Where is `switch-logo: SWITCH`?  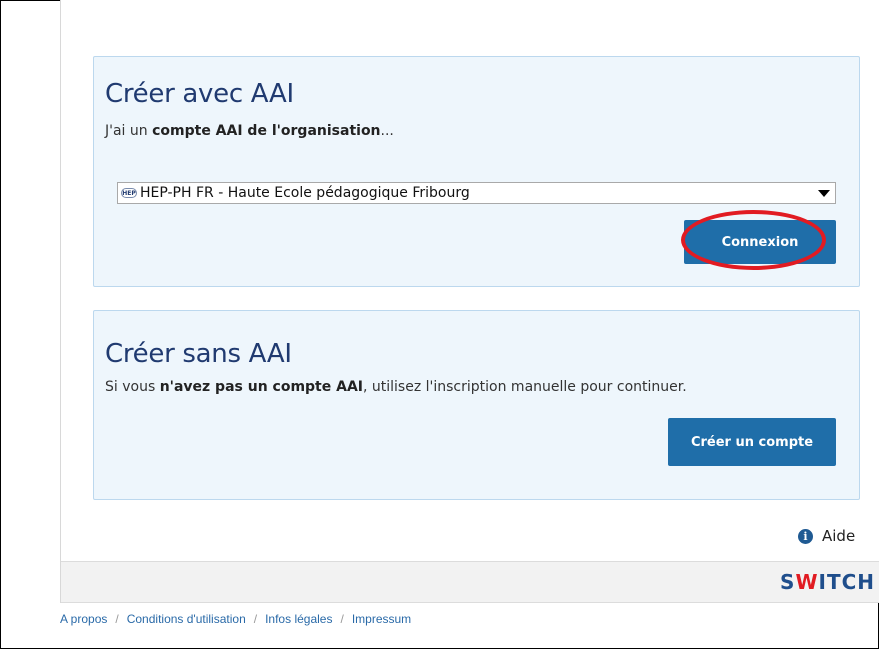 switch-logo: SWITCH is located at coordinates (827, 582).